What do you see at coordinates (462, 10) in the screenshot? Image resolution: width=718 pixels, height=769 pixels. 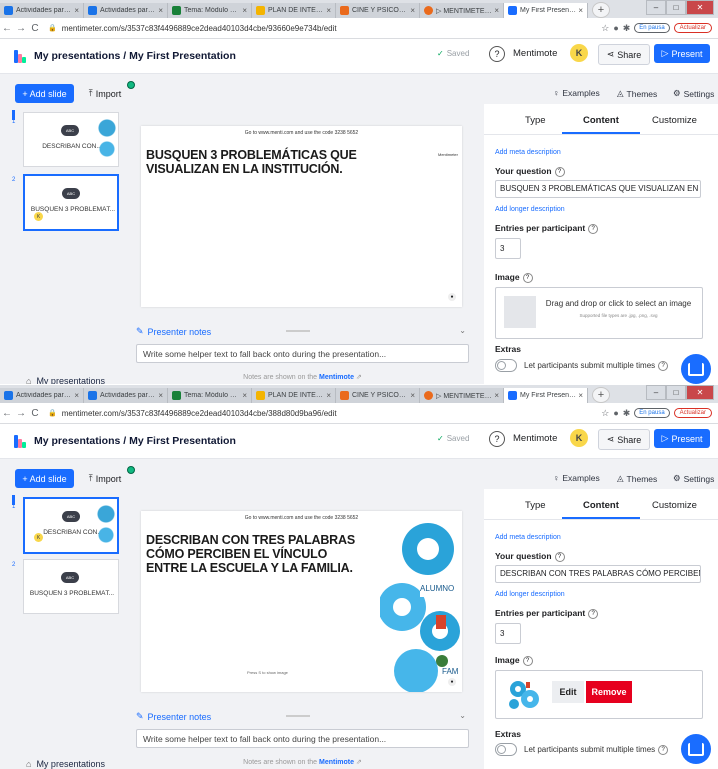 I see `browser-tab: ▷ MENTIMETER ... ×` at bounding box center [462, 10].